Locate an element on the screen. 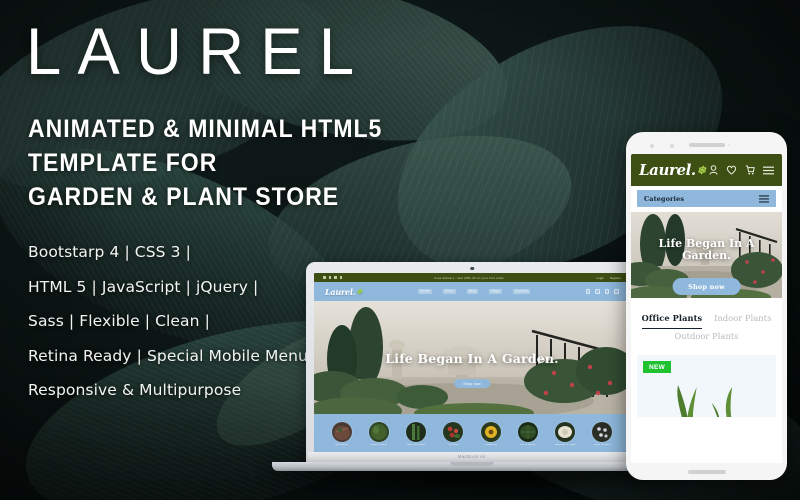 Image resolution: width=800 pixels, height=500 pixels. laptop-hero-title: Life Began In A Garden. is located at coordinates (472, 358).